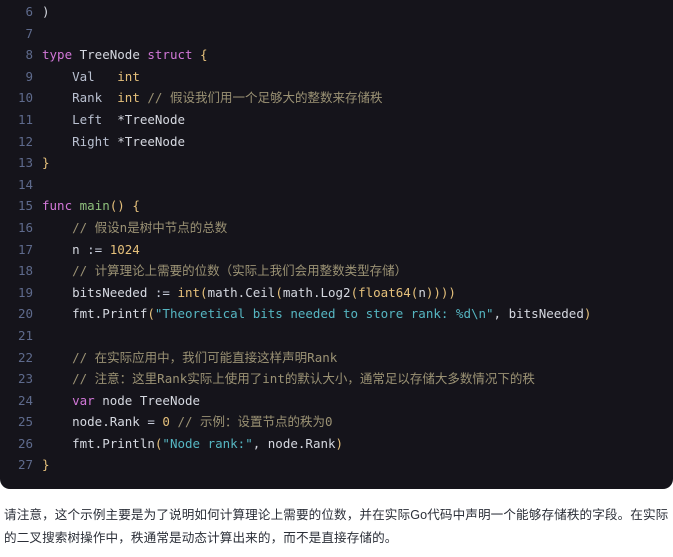 The height and width of the screenshot is (557, 673). I want to click on token-plain: , node.Rank, so click(294, 443).